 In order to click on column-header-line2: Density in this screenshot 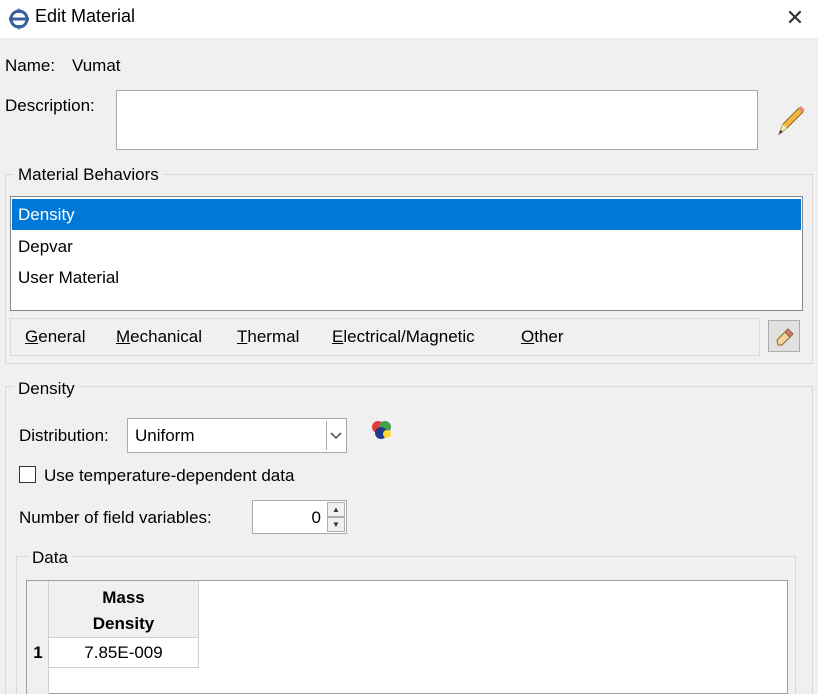, I will do `click(123, 623)`.